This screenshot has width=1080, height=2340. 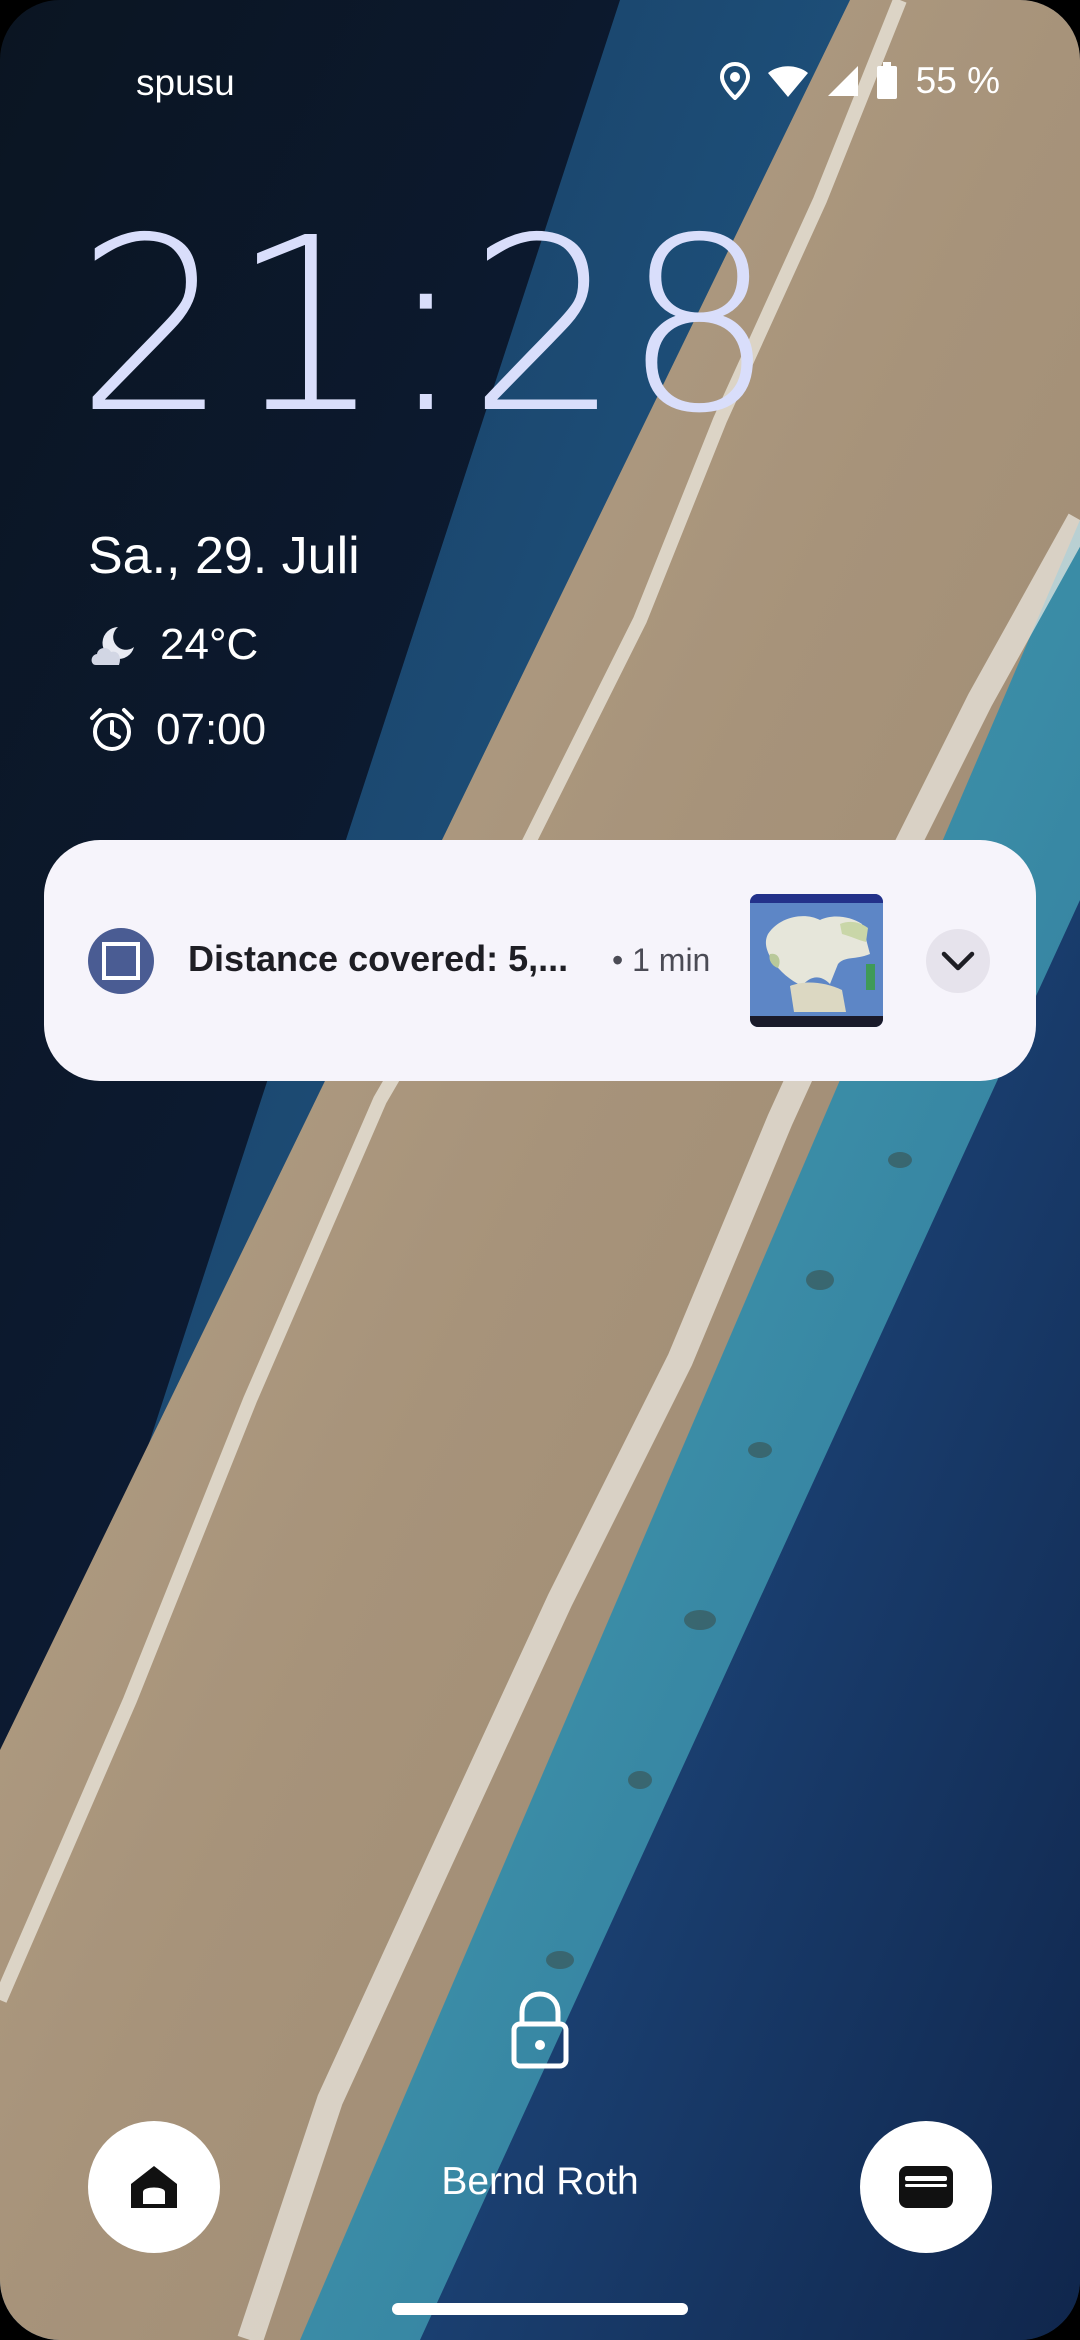 What do you see at coordinates (185, 82) in the screenshot?
I see `carrier-name: spusu` at bounding box center [185, 82].